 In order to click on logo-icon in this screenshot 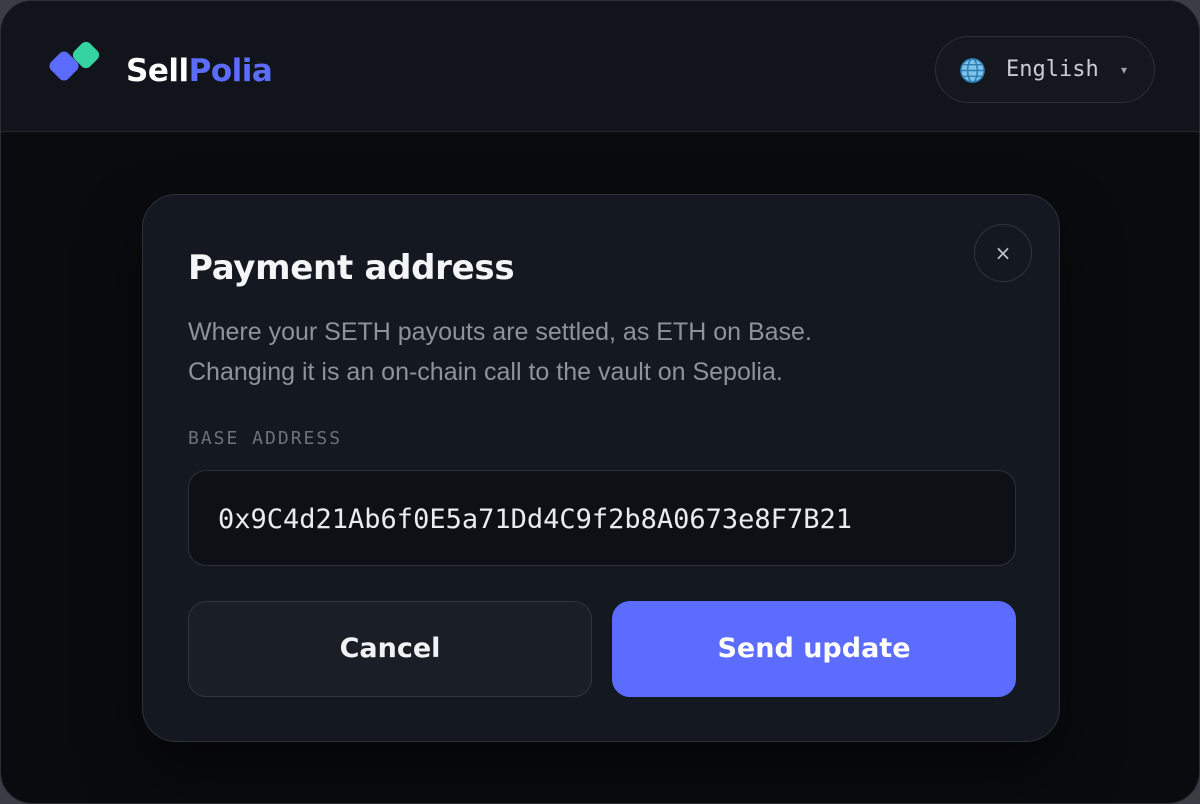, I will do `click(74, 61)`.